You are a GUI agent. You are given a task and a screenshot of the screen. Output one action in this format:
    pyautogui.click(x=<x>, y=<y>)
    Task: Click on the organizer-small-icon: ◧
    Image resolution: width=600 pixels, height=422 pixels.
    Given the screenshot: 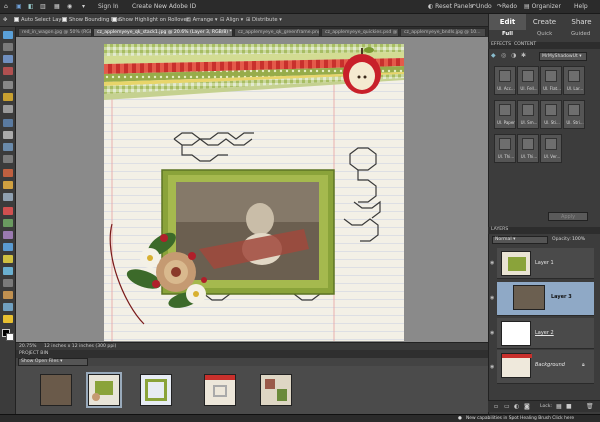 What is the action you would take?
    pyautogui.click(x=31, y=6)
    